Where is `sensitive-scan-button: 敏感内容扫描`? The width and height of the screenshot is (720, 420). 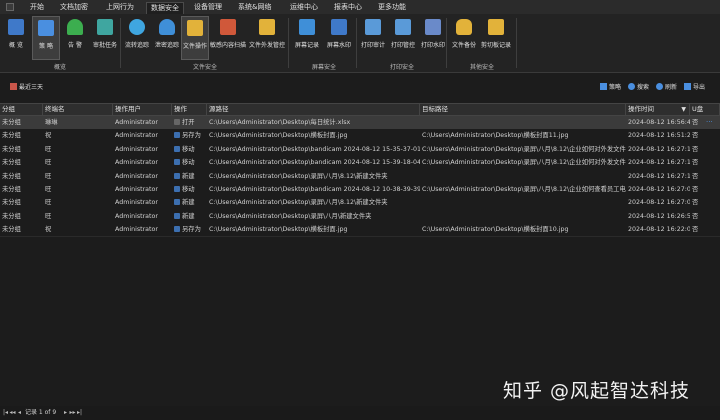
sensitive-scan-button: 敏感内容扫描 is located at coordinates (228, 38).